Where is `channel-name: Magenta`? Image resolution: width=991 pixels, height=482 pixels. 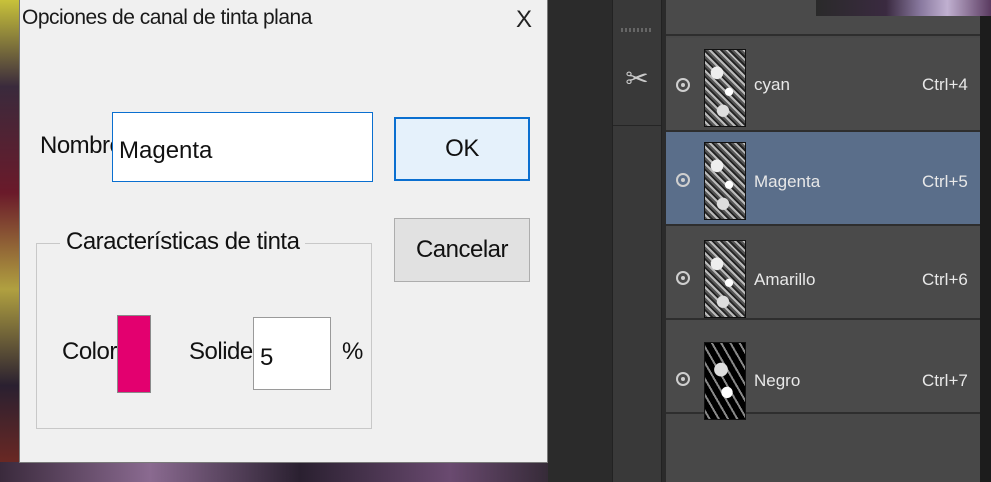 channel-name: Magenta is located at coordinates (787, 181).